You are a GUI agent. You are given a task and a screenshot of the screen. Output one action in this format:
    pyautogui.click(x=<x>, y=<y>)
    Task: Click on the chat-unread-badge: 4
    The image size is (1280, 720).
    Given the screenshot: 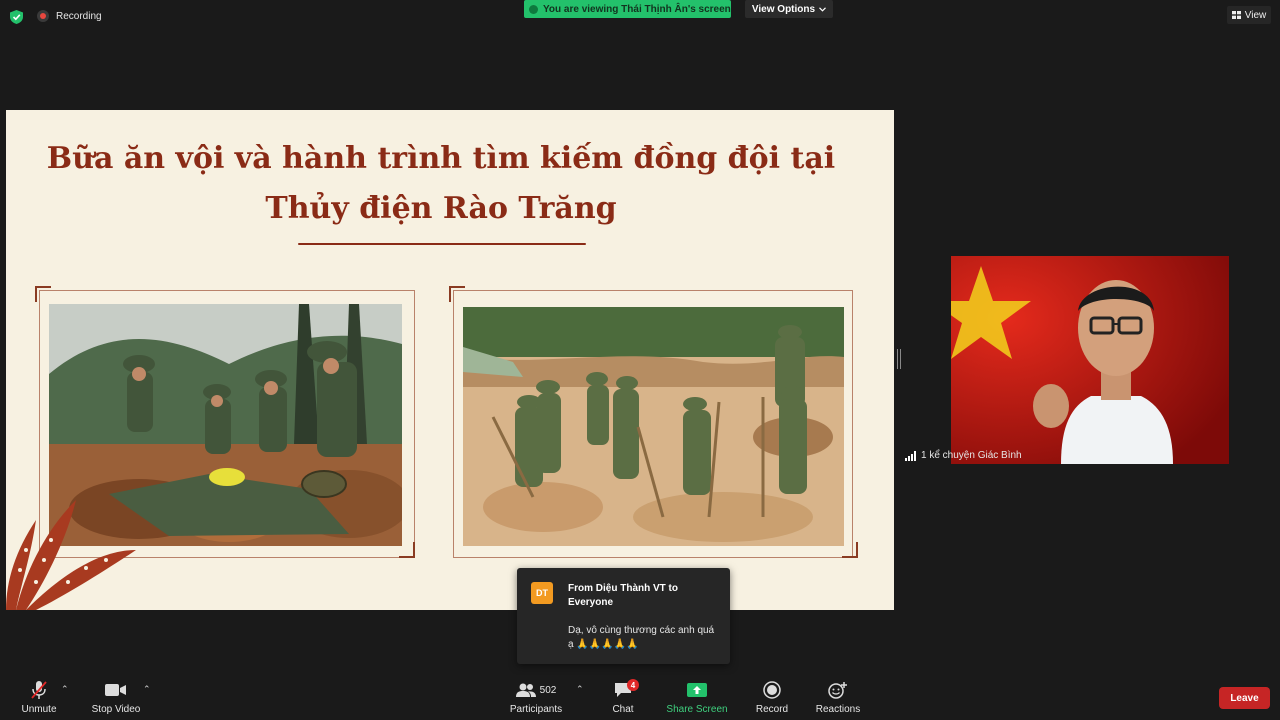 What is the action you would take?
    pyautogui.click(x=633, y=685)
    